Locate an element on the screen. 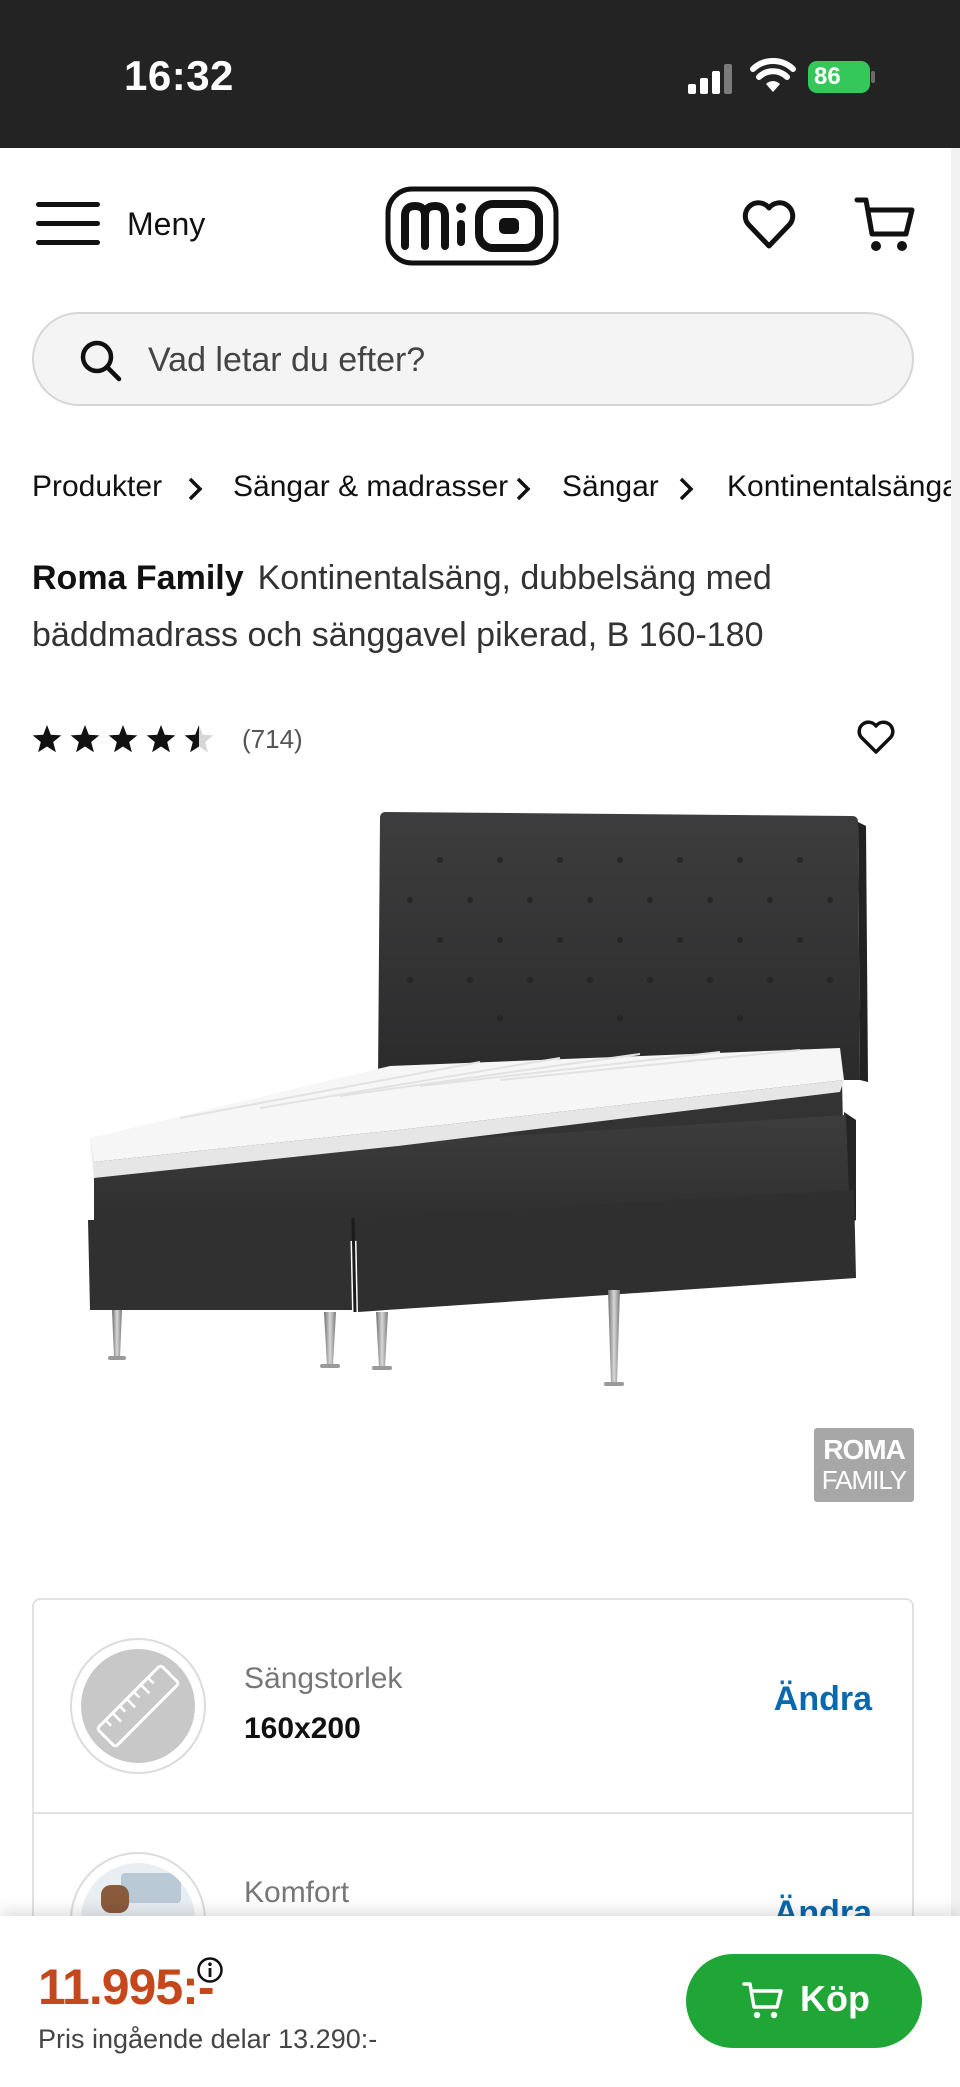 Image resolution: width=960 pixels, height=2087 pixels. status-bar: 16:32 86 is located at coordinates (480, 74).